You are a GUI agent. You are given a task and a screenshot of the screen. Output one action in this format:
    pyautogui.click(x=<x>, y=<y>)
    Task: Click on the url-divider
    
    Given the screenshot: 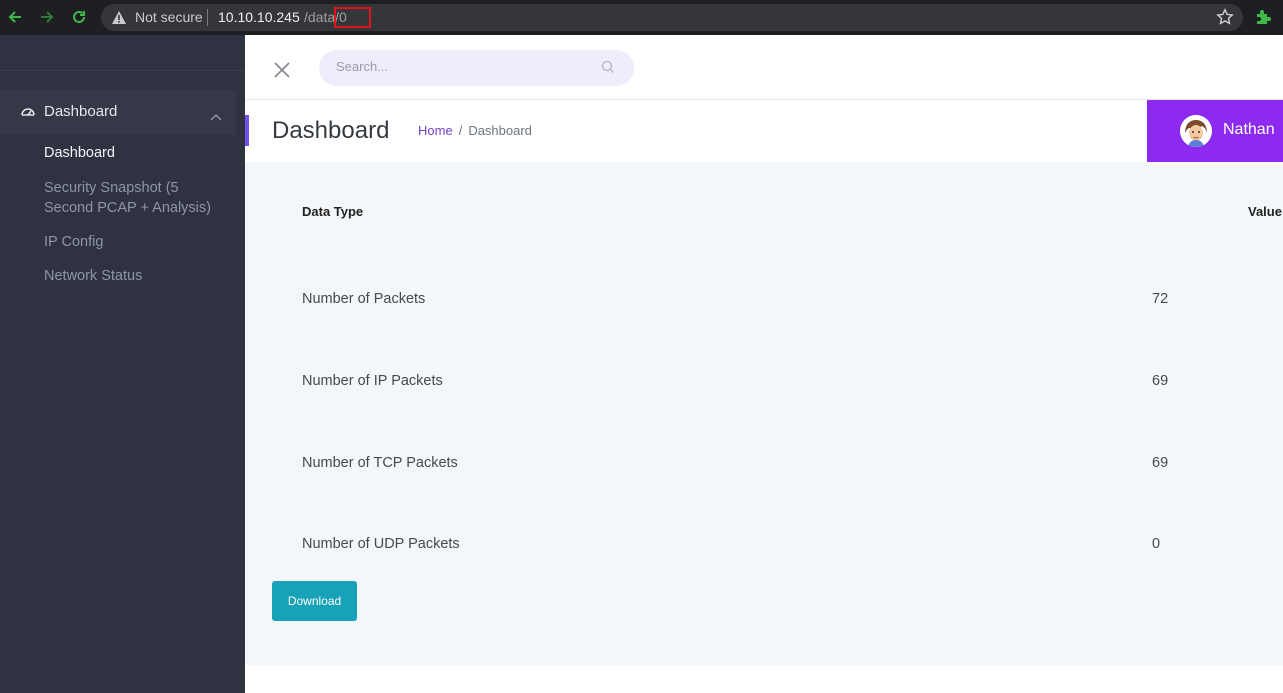 What is the action you would take?
    pyautogui.click(x=207, y=17)
    